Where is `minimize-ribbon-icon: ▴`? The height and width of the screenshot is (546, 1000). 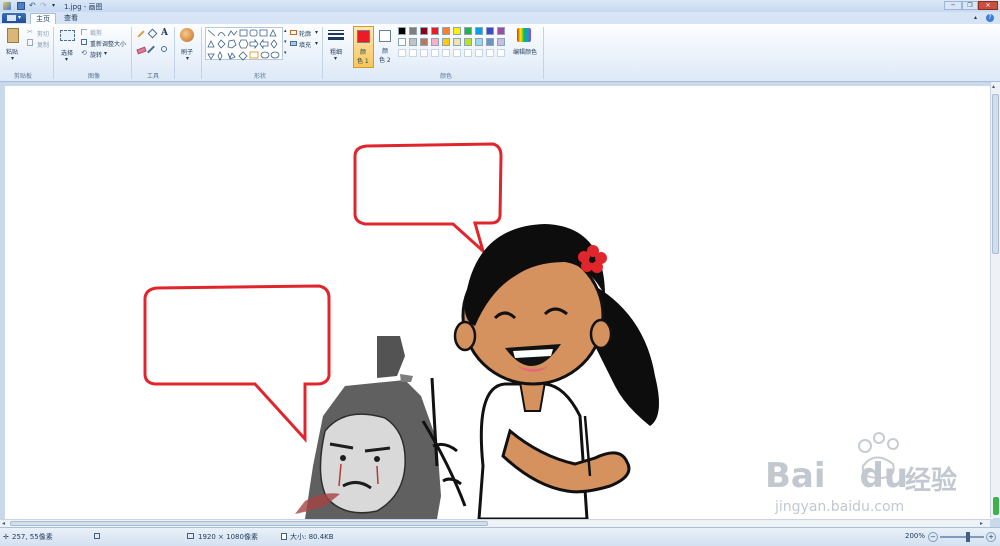 minimize-ribbon-icon: ▴ is located at coordinates (975, 17).